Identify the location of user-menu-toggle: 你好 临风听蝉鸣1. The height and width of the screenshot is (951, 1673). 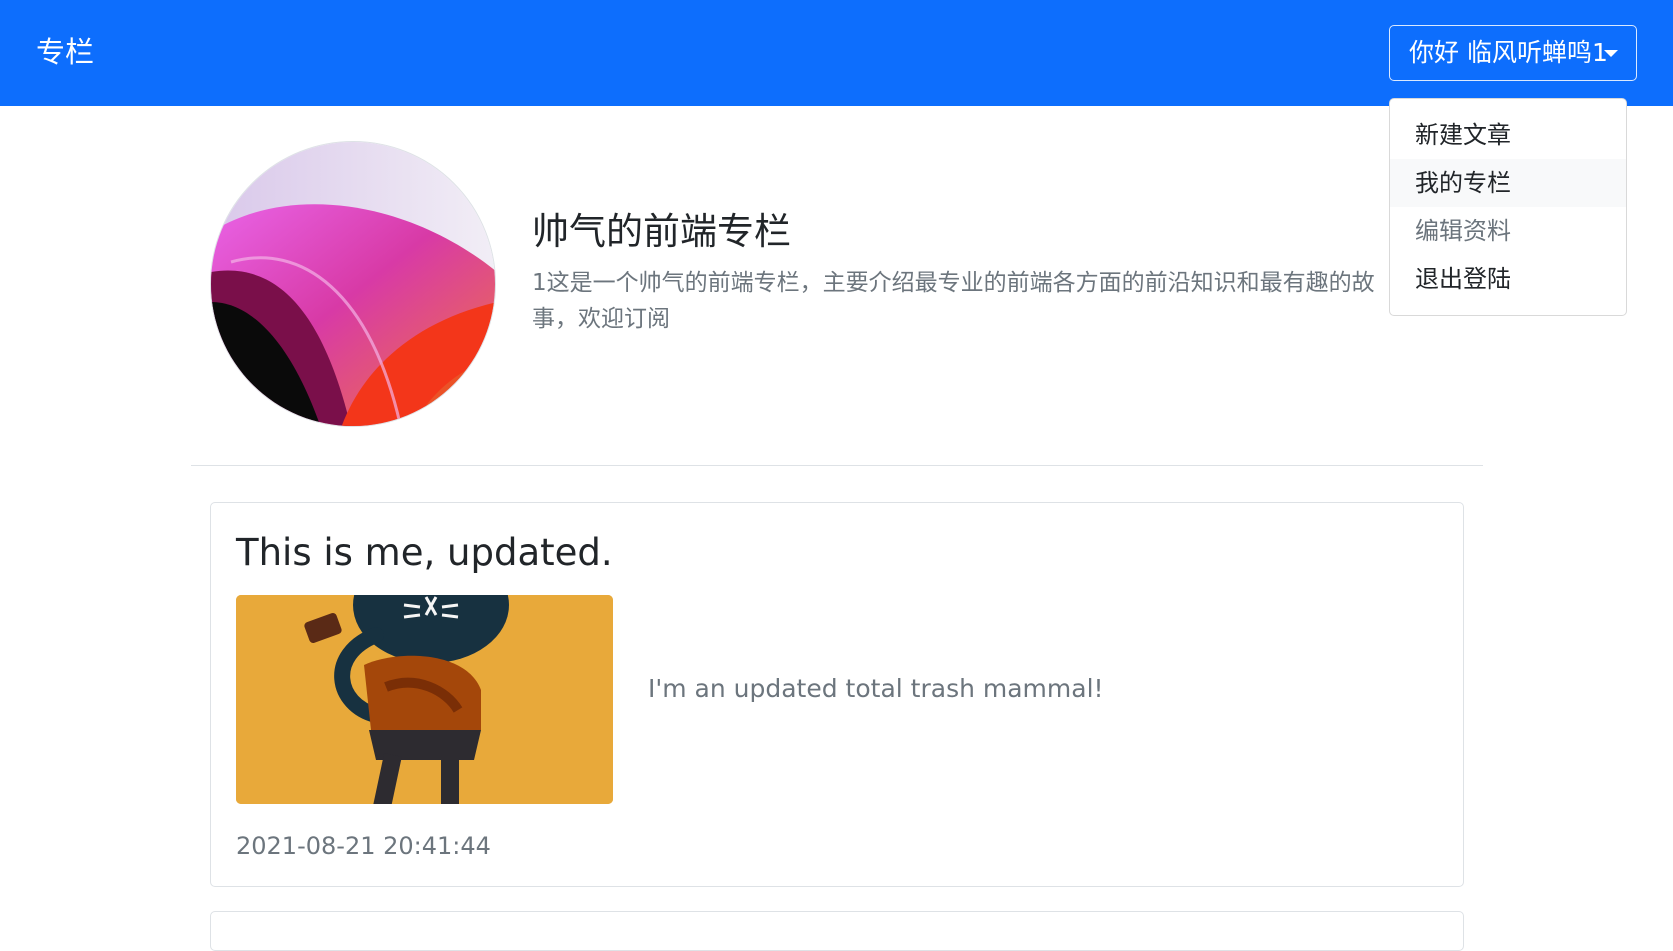
(1513, 53).